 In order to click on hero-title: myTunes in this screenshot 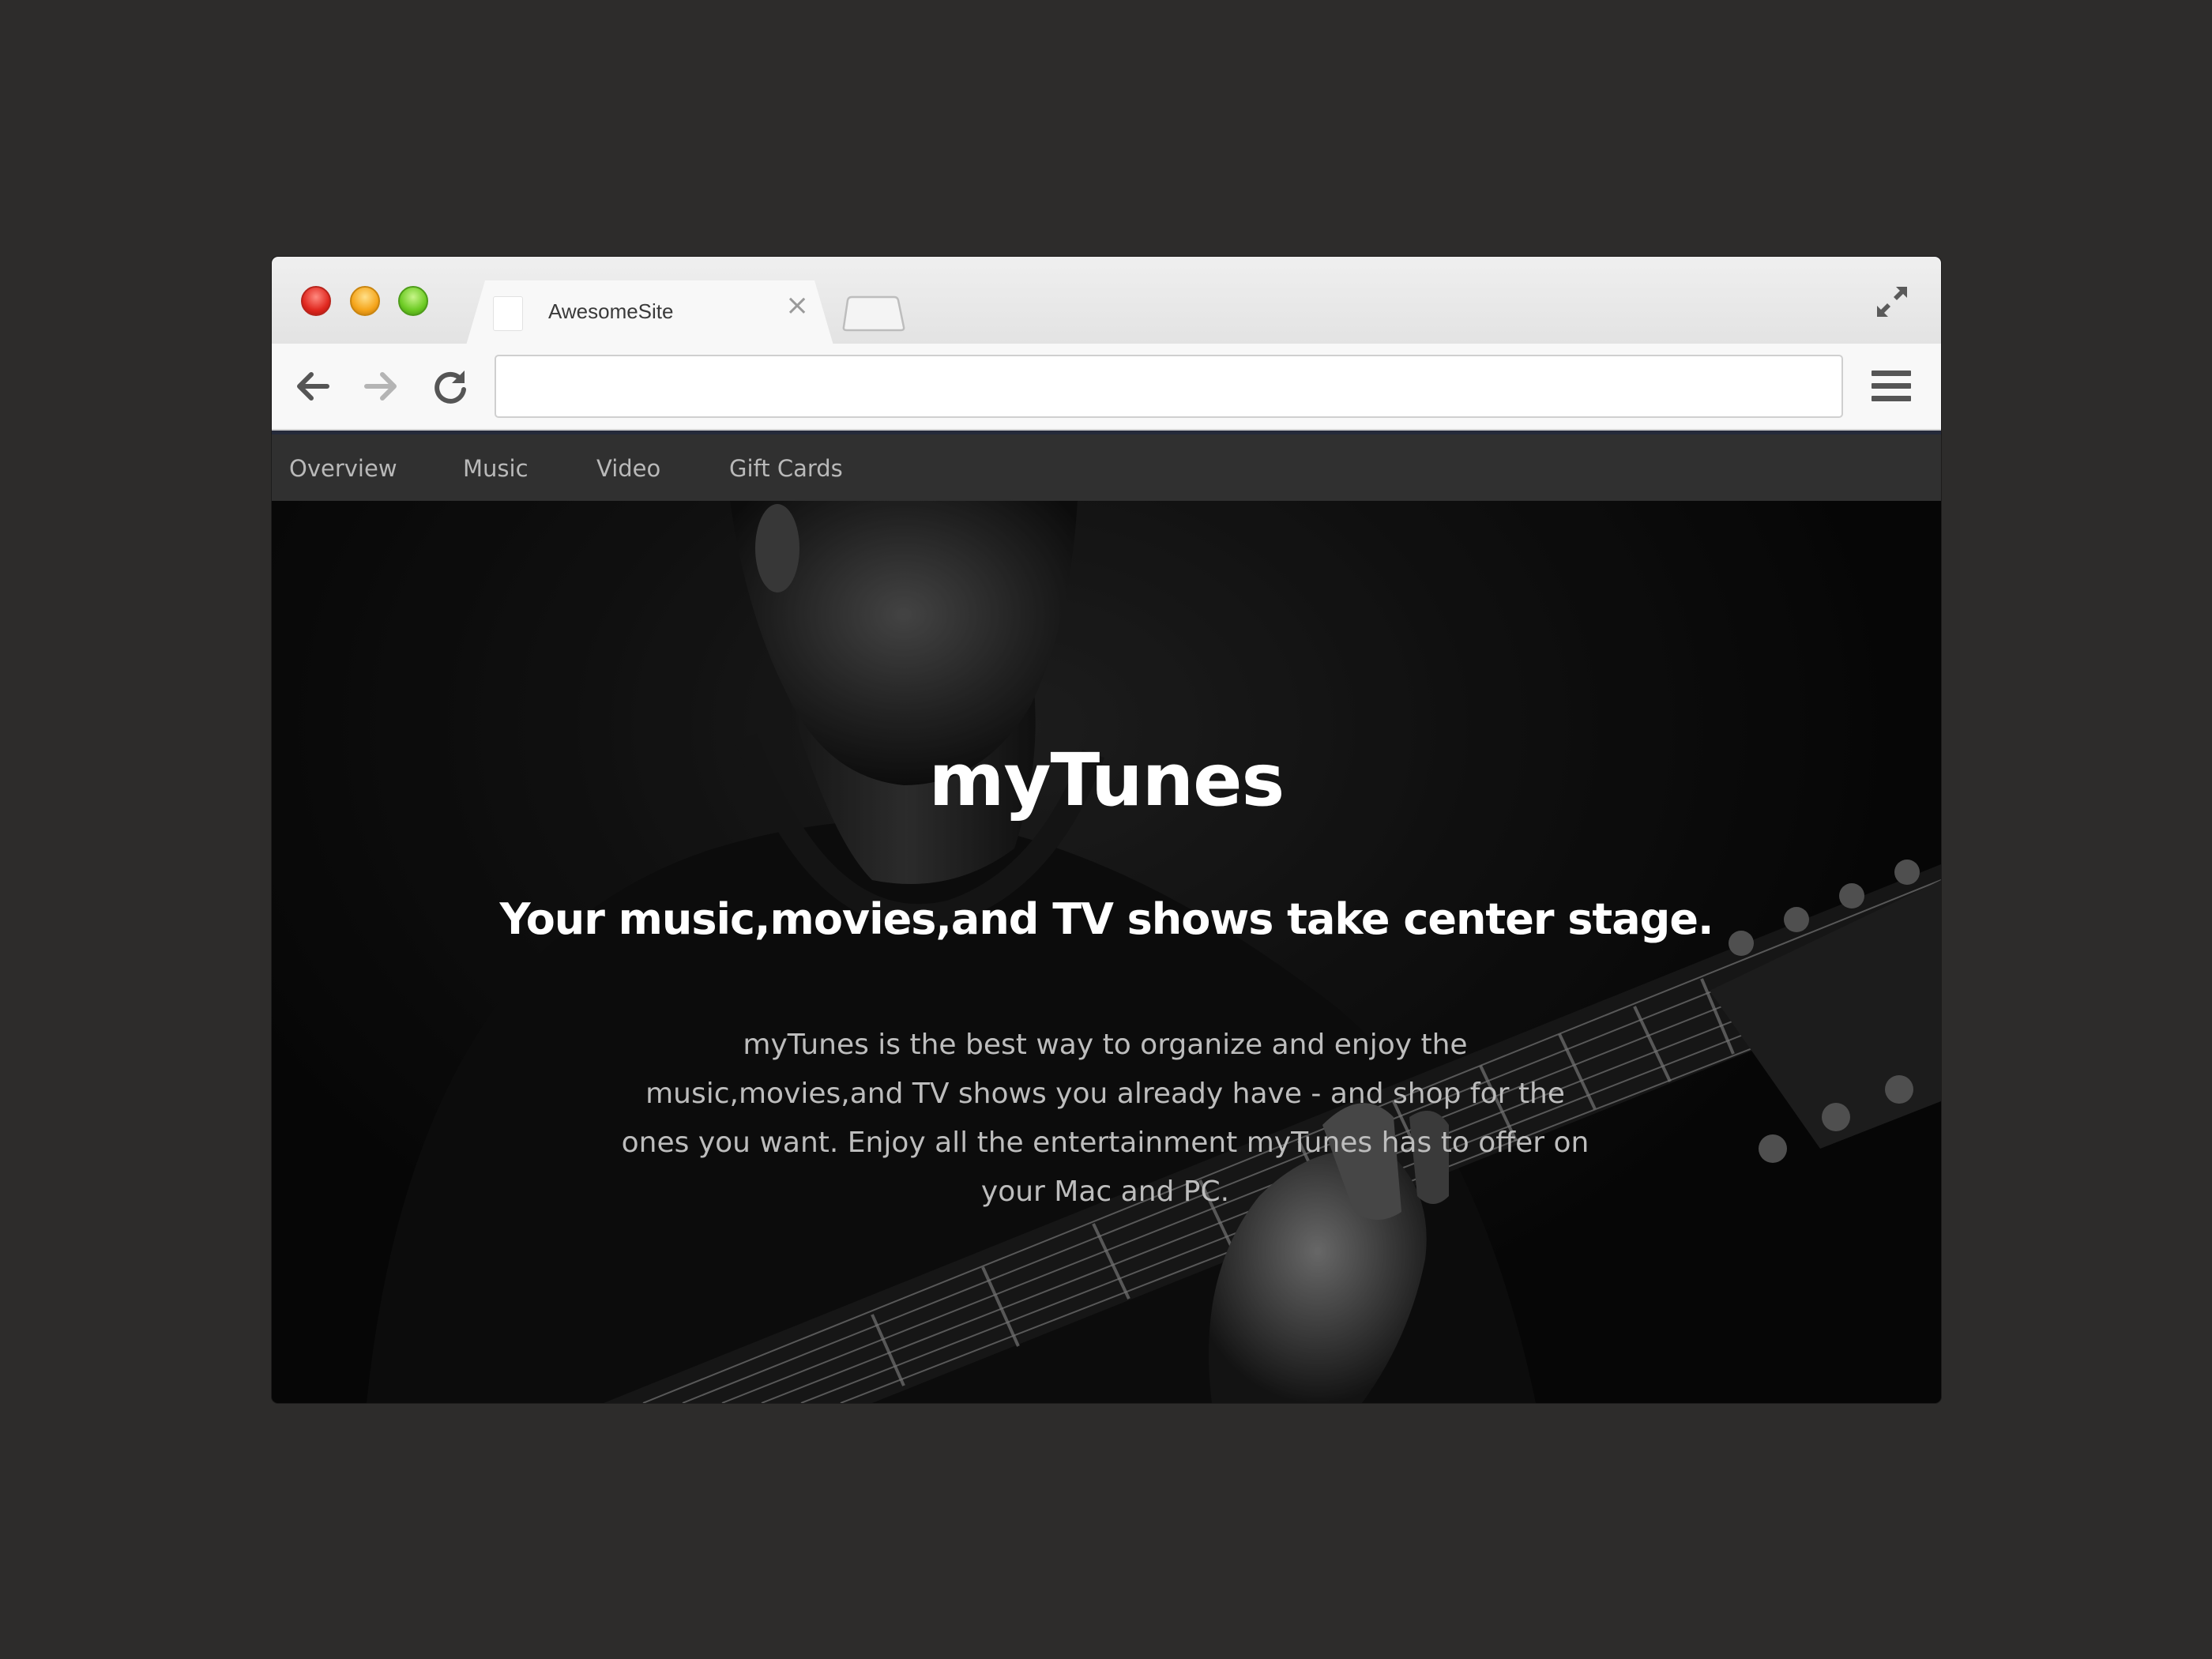, I will do `click(1106, 780)`.